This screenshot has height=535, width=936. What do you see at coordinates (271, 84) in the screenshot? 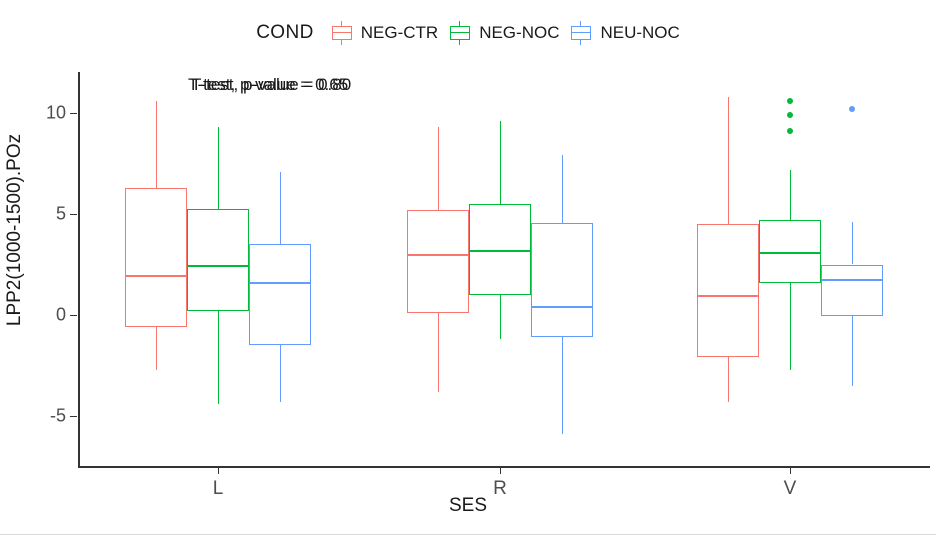
I see `ttest-annotation-text-b: T-test, p-value = 0.80` at bounding box center [271, 84].